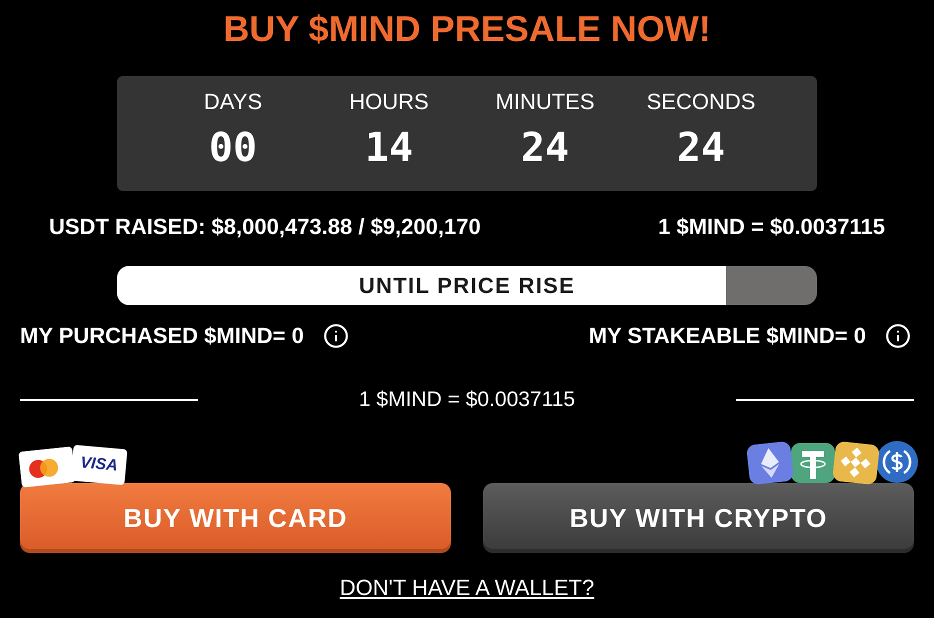  What do you see at coordinates (701, 102) in the screenshot?
I see `countdown-label: SECONDS` at bounding box center [701, 102].